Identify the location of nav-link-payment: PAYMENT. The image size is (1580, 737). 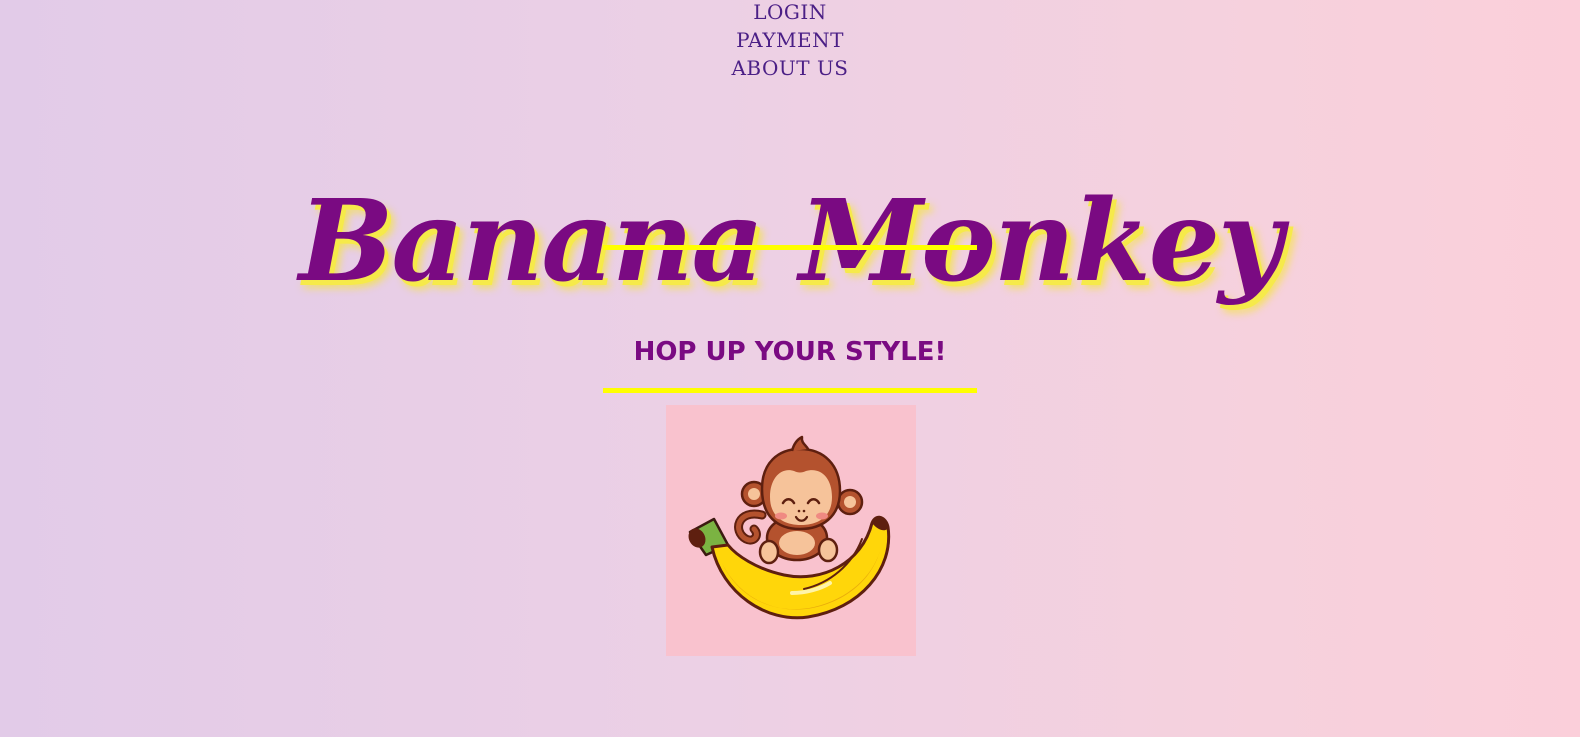
(790, 40).